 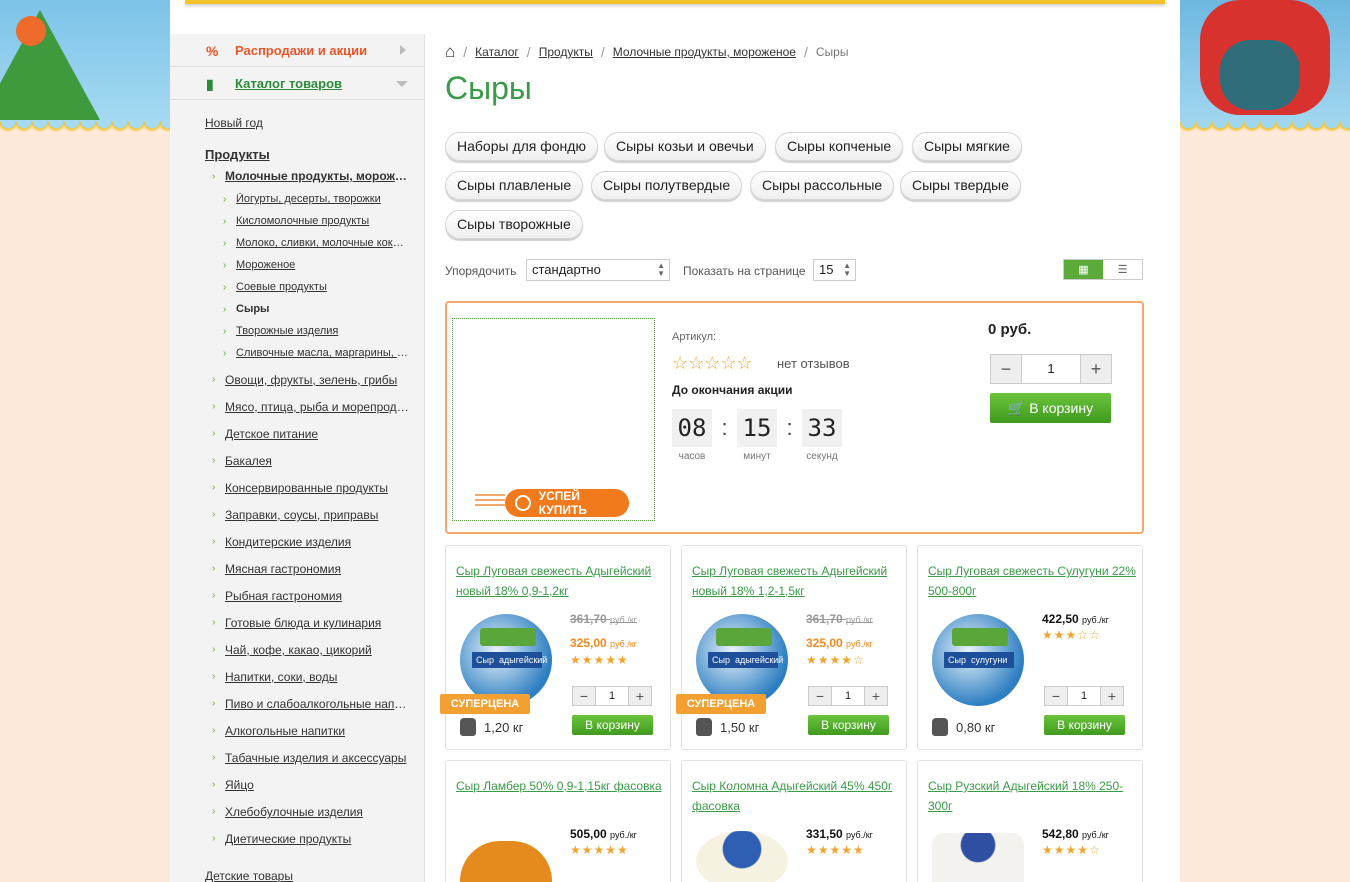 I want to click on product-name: Сыр Коломна Адыгейский 45% 450г фасовка, so click(x=796, y=796).